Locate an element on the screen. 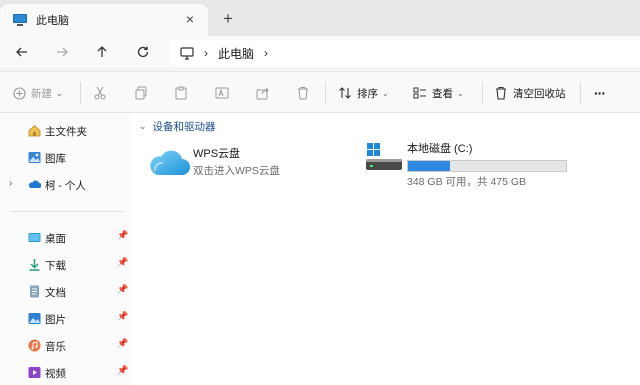 The width and height of the screenshot is (640, 385). group-title: 设备和驱动器 is located at coordinates (184, 127).